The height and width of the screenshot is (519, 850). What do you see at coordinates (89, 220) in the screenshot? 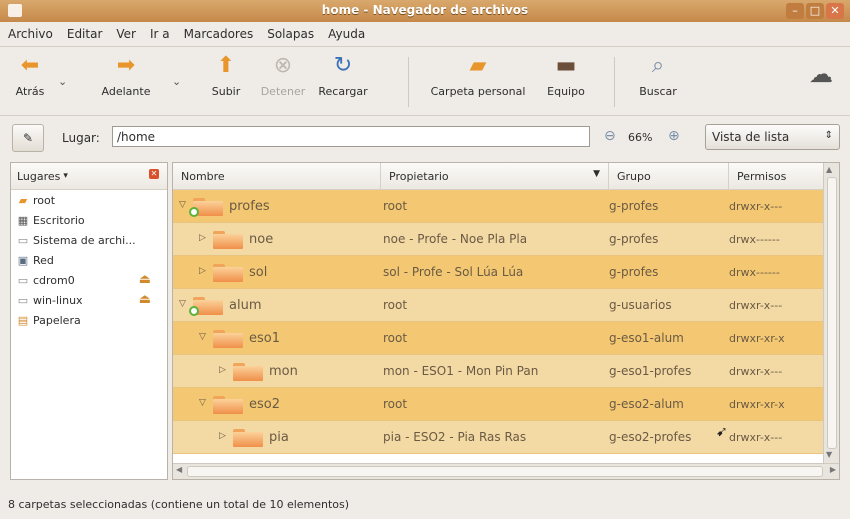
I see `sidebar-item-escritorio: ▦ Escritorio` at bounding box center [89, 220].